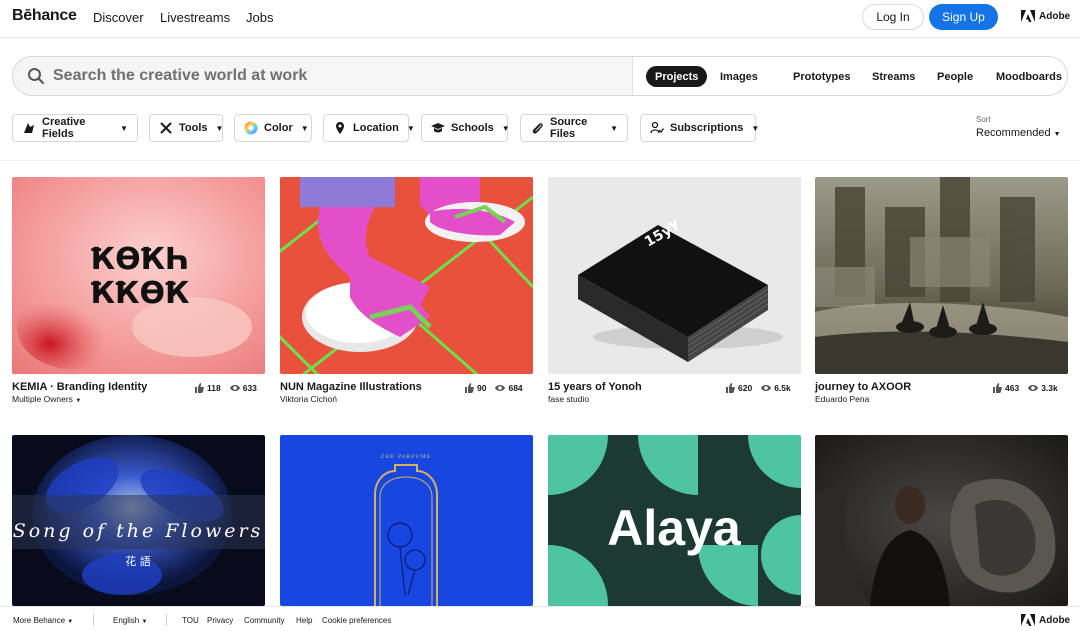 The height and width of the screenshot is (631, 1080). I want to click on location-pin-icon, so click(340, 128).